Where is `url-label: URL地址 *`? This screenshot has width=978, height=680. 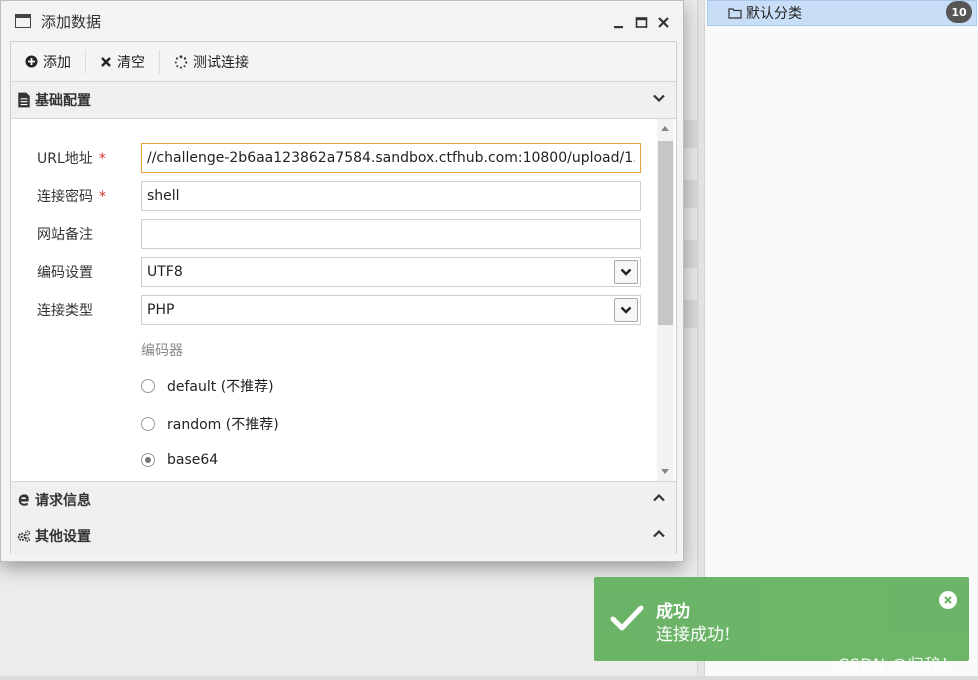
url-label: URL地址 * is located at coordinates (71, 159).